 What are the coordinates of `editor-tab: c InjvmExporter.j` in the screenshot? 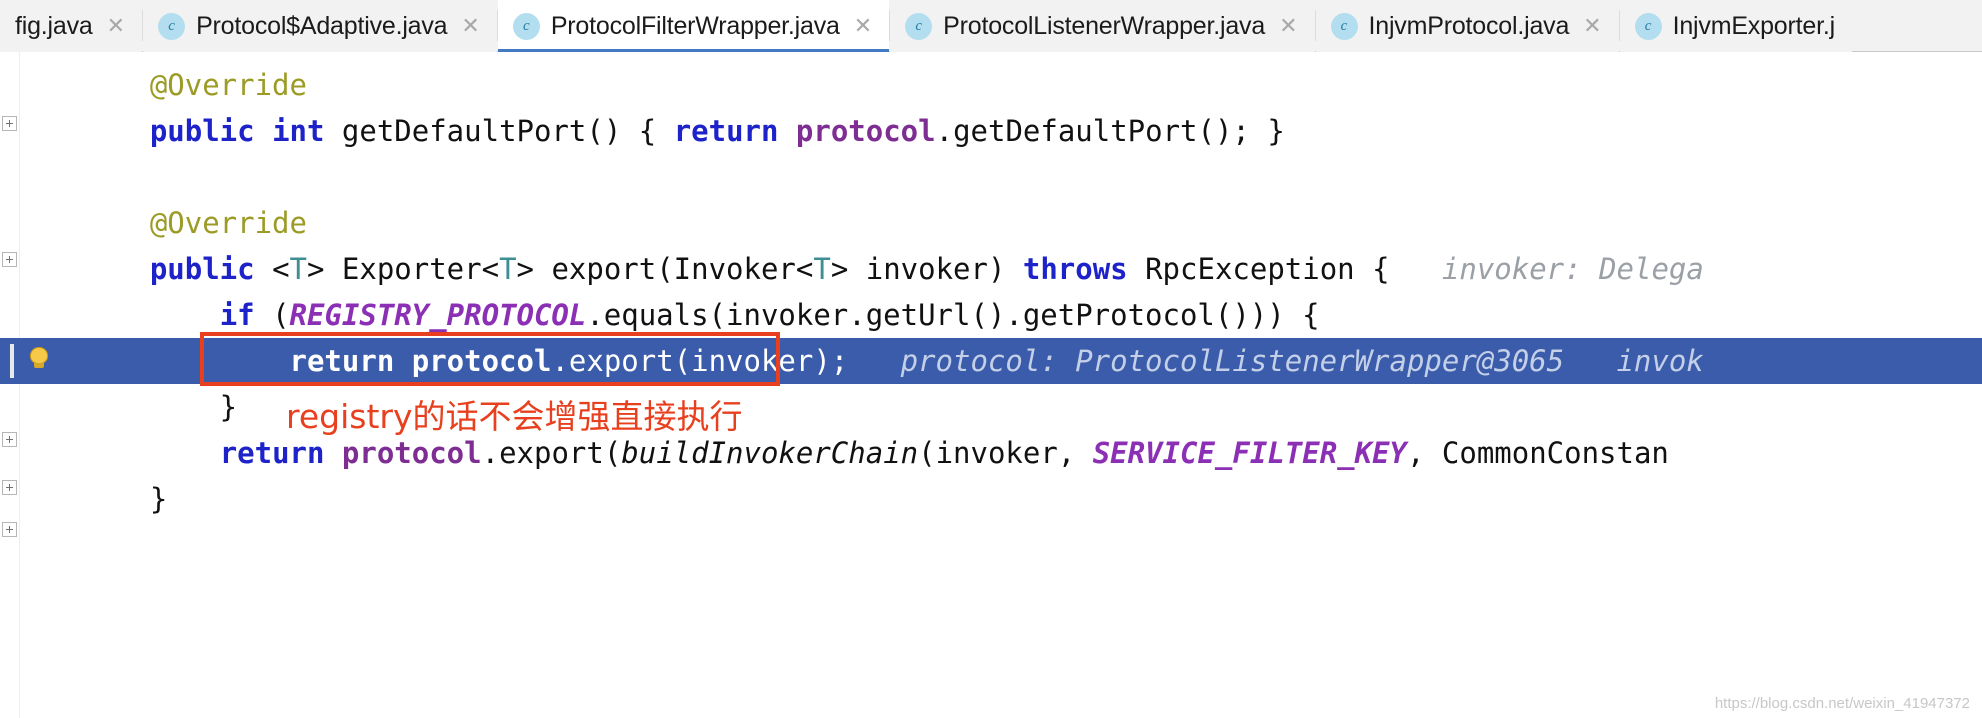 It's located at (1735, 26).